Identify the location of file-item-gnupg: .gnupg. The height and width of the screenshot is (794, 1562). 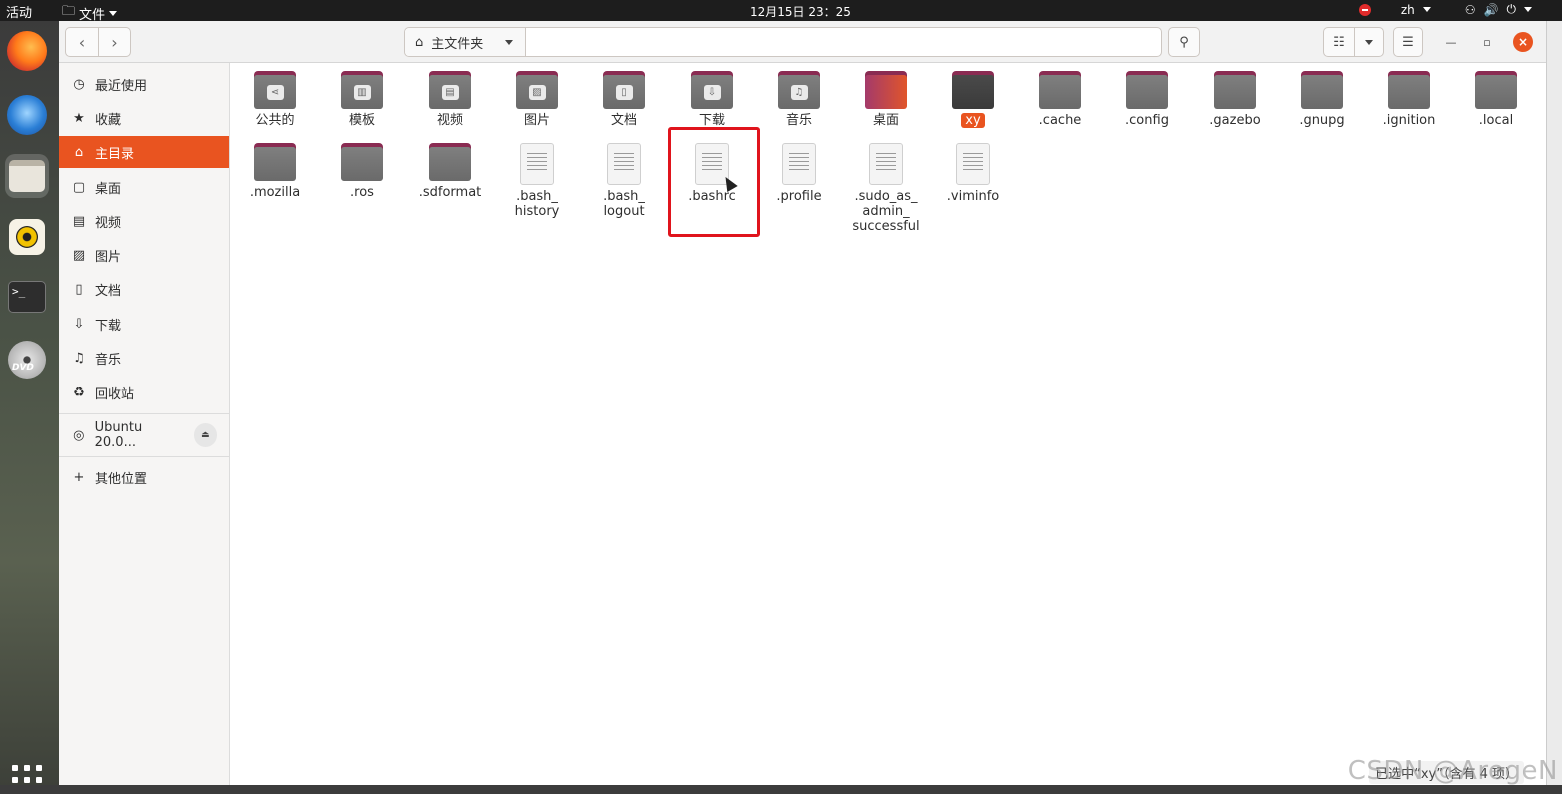
(1322, 99).